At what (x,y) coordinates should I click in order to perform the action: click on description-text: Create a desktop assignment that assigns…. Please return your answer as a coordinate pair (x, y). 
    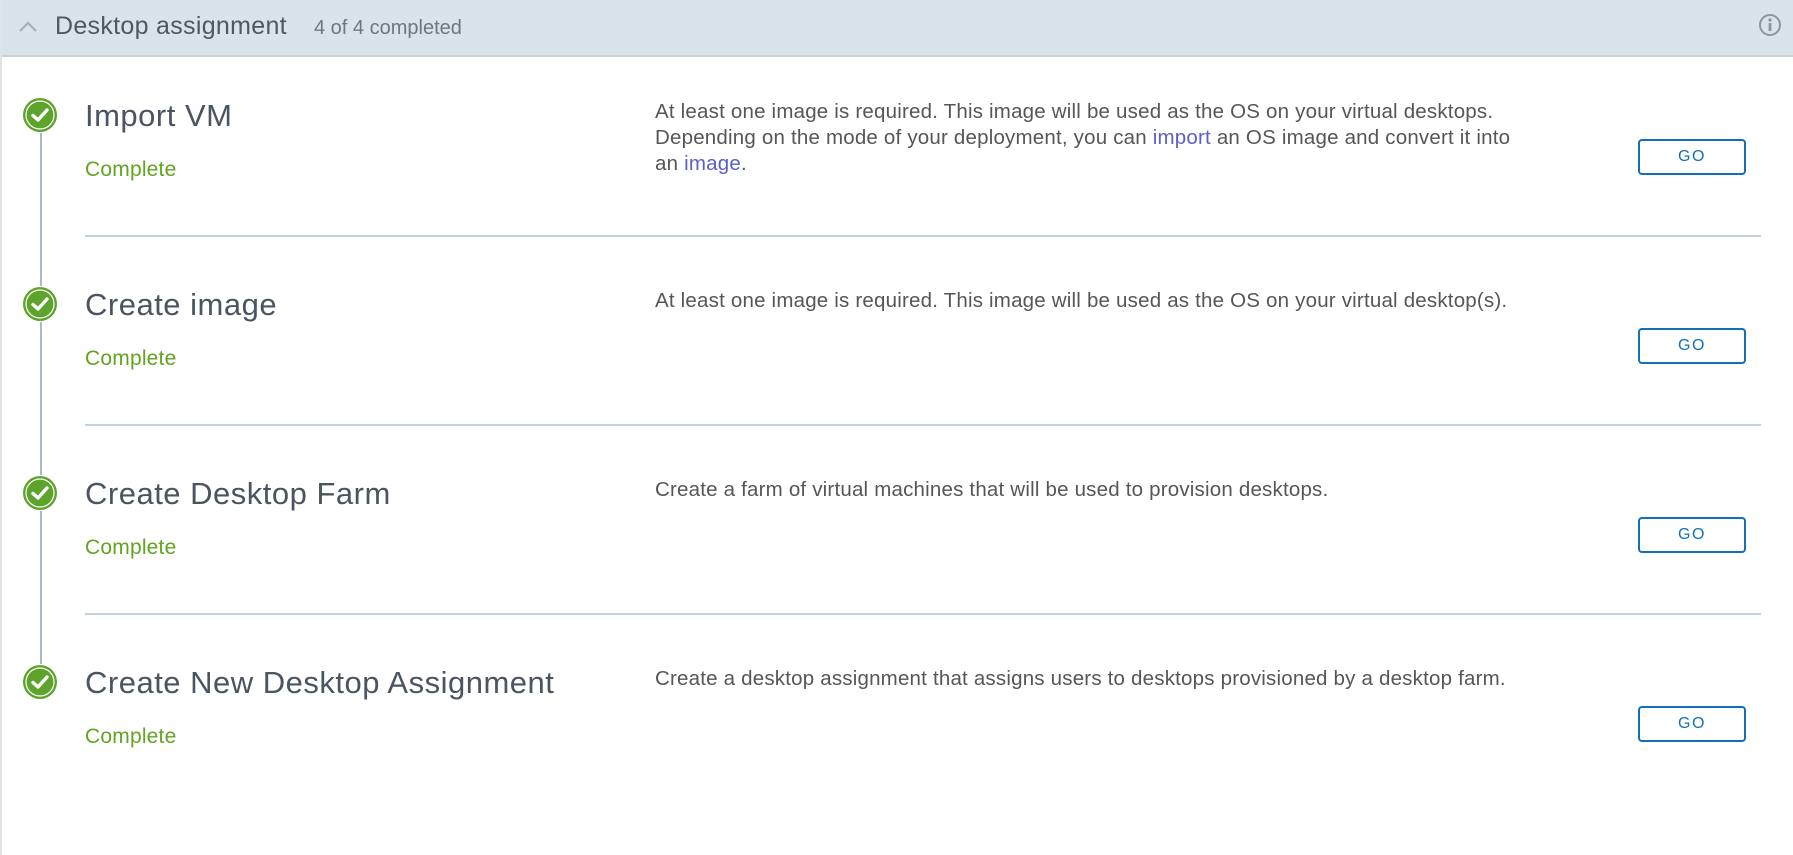
    Looking at the image, I should click on (1080, 678).